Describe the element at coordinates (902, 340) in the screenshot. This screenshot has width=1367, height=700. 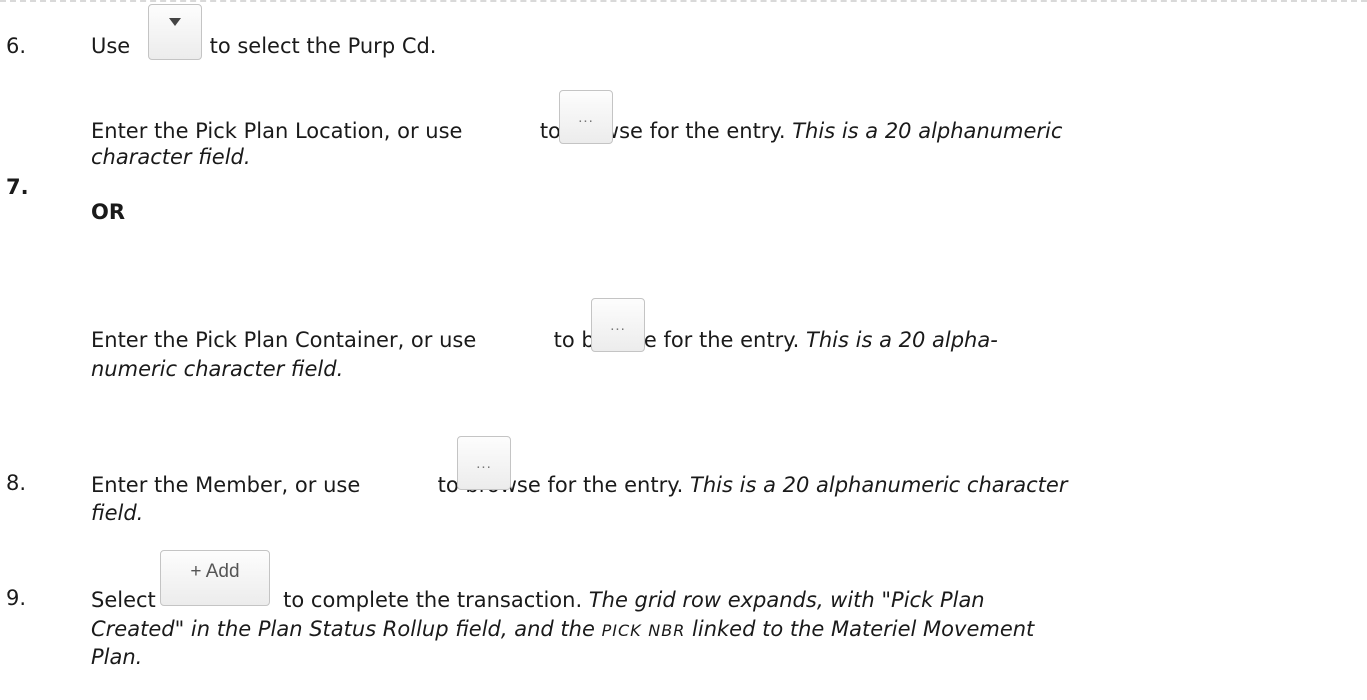
I see `step-7-container-note: This is a 20 alpha-` at that location.